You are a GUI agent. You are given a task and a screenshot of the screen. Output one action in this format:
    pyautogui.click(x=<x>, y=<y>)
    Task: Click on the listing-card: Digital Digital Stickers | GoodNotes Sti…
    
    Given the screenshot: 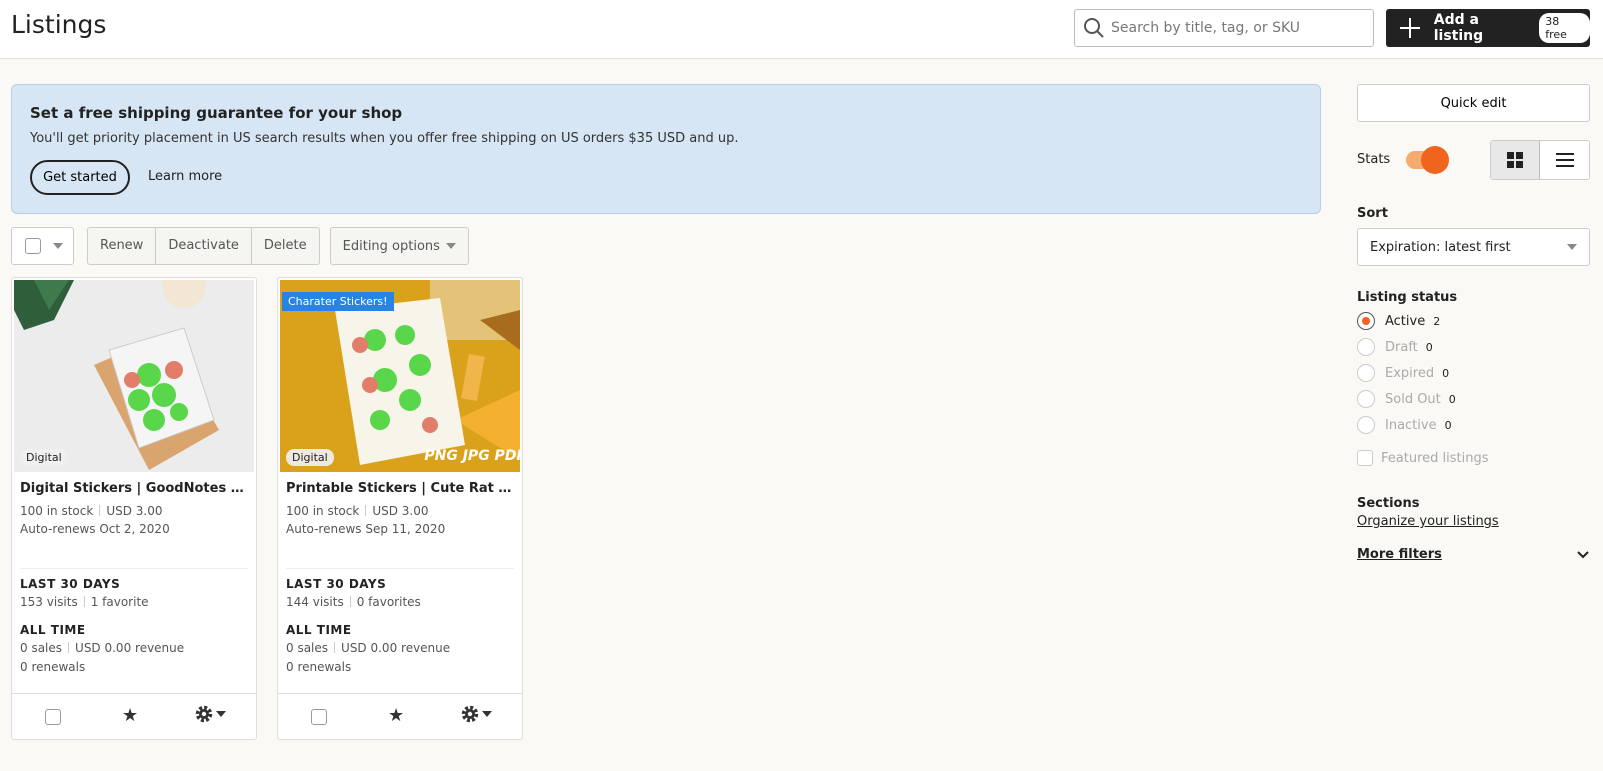 What is the action you would take?
    pyautogui.click(x=134, y=508)
    